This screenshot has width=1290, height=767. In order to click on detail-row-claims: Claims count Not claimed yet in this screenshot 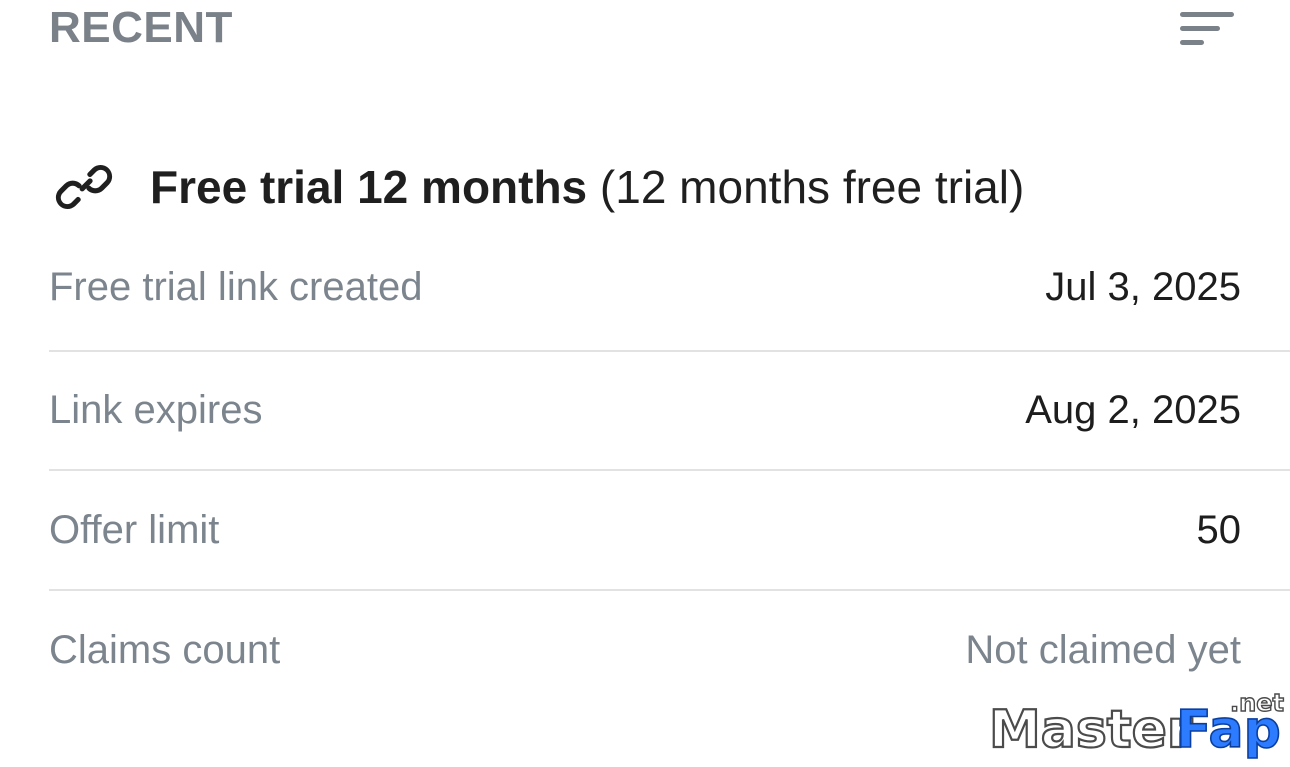, I will do `click(645, 650)`.